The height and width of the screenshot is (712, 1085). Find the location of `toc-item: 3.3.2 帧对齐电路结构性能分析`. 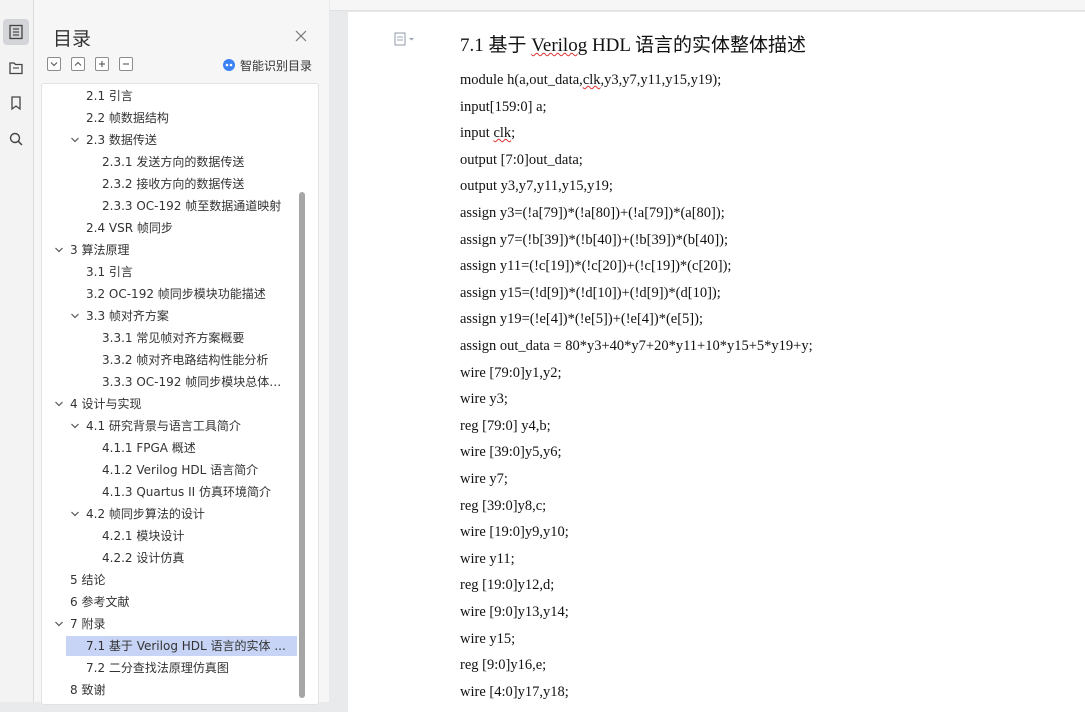

toc-item: 3.3.2 帧对齐电路结构性能分析 is located at coordinates (197, 360).